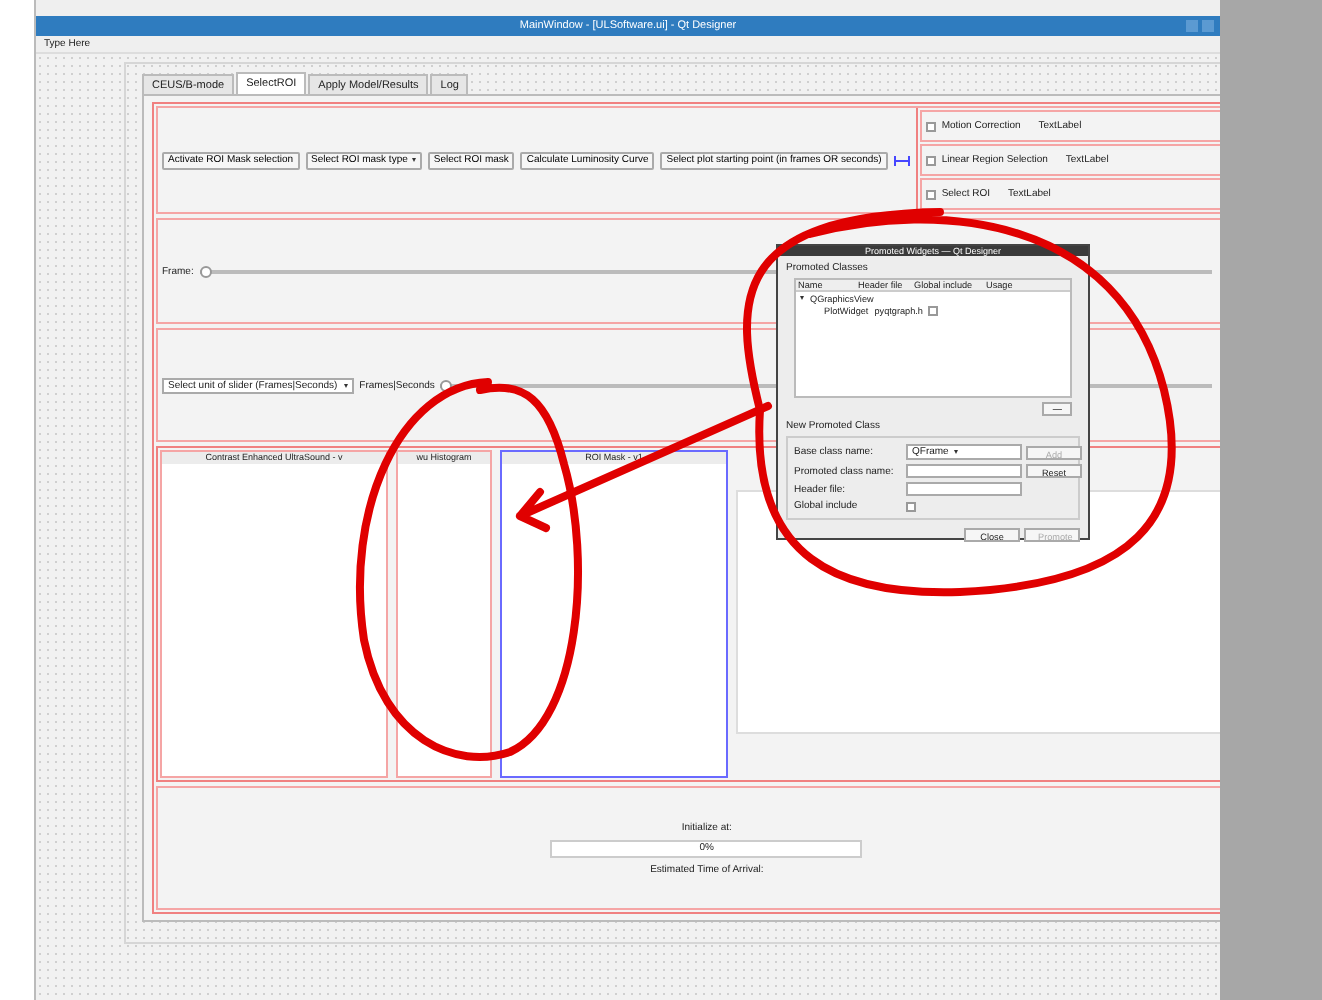 This screenshot has width=1322, height=1000. What do you see at coordinates (802, 298) in the screenshot?
I see `expand-arrow-icon` at bounding box center [802, 298].